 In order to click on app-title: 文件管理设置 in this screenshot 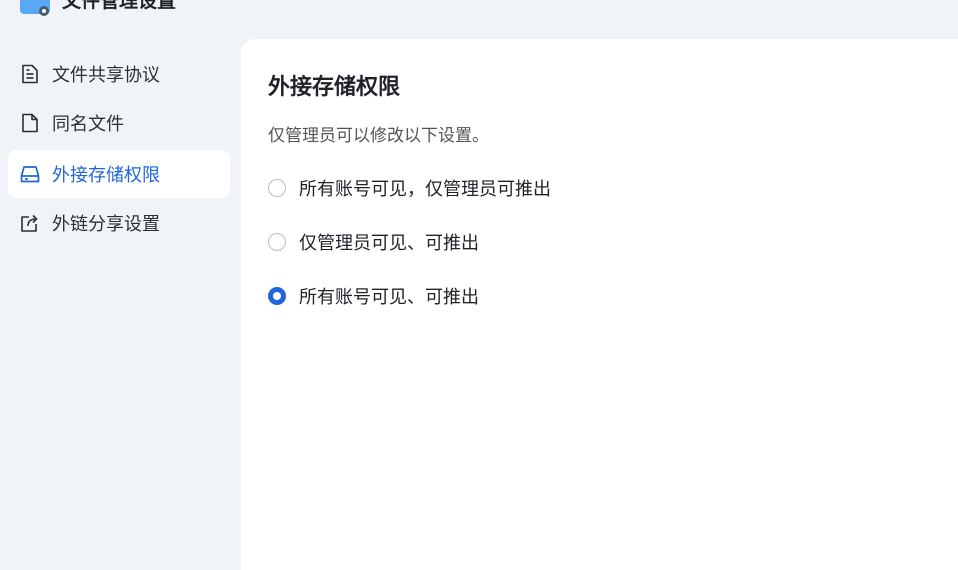, I will do `click(119, 6)`.